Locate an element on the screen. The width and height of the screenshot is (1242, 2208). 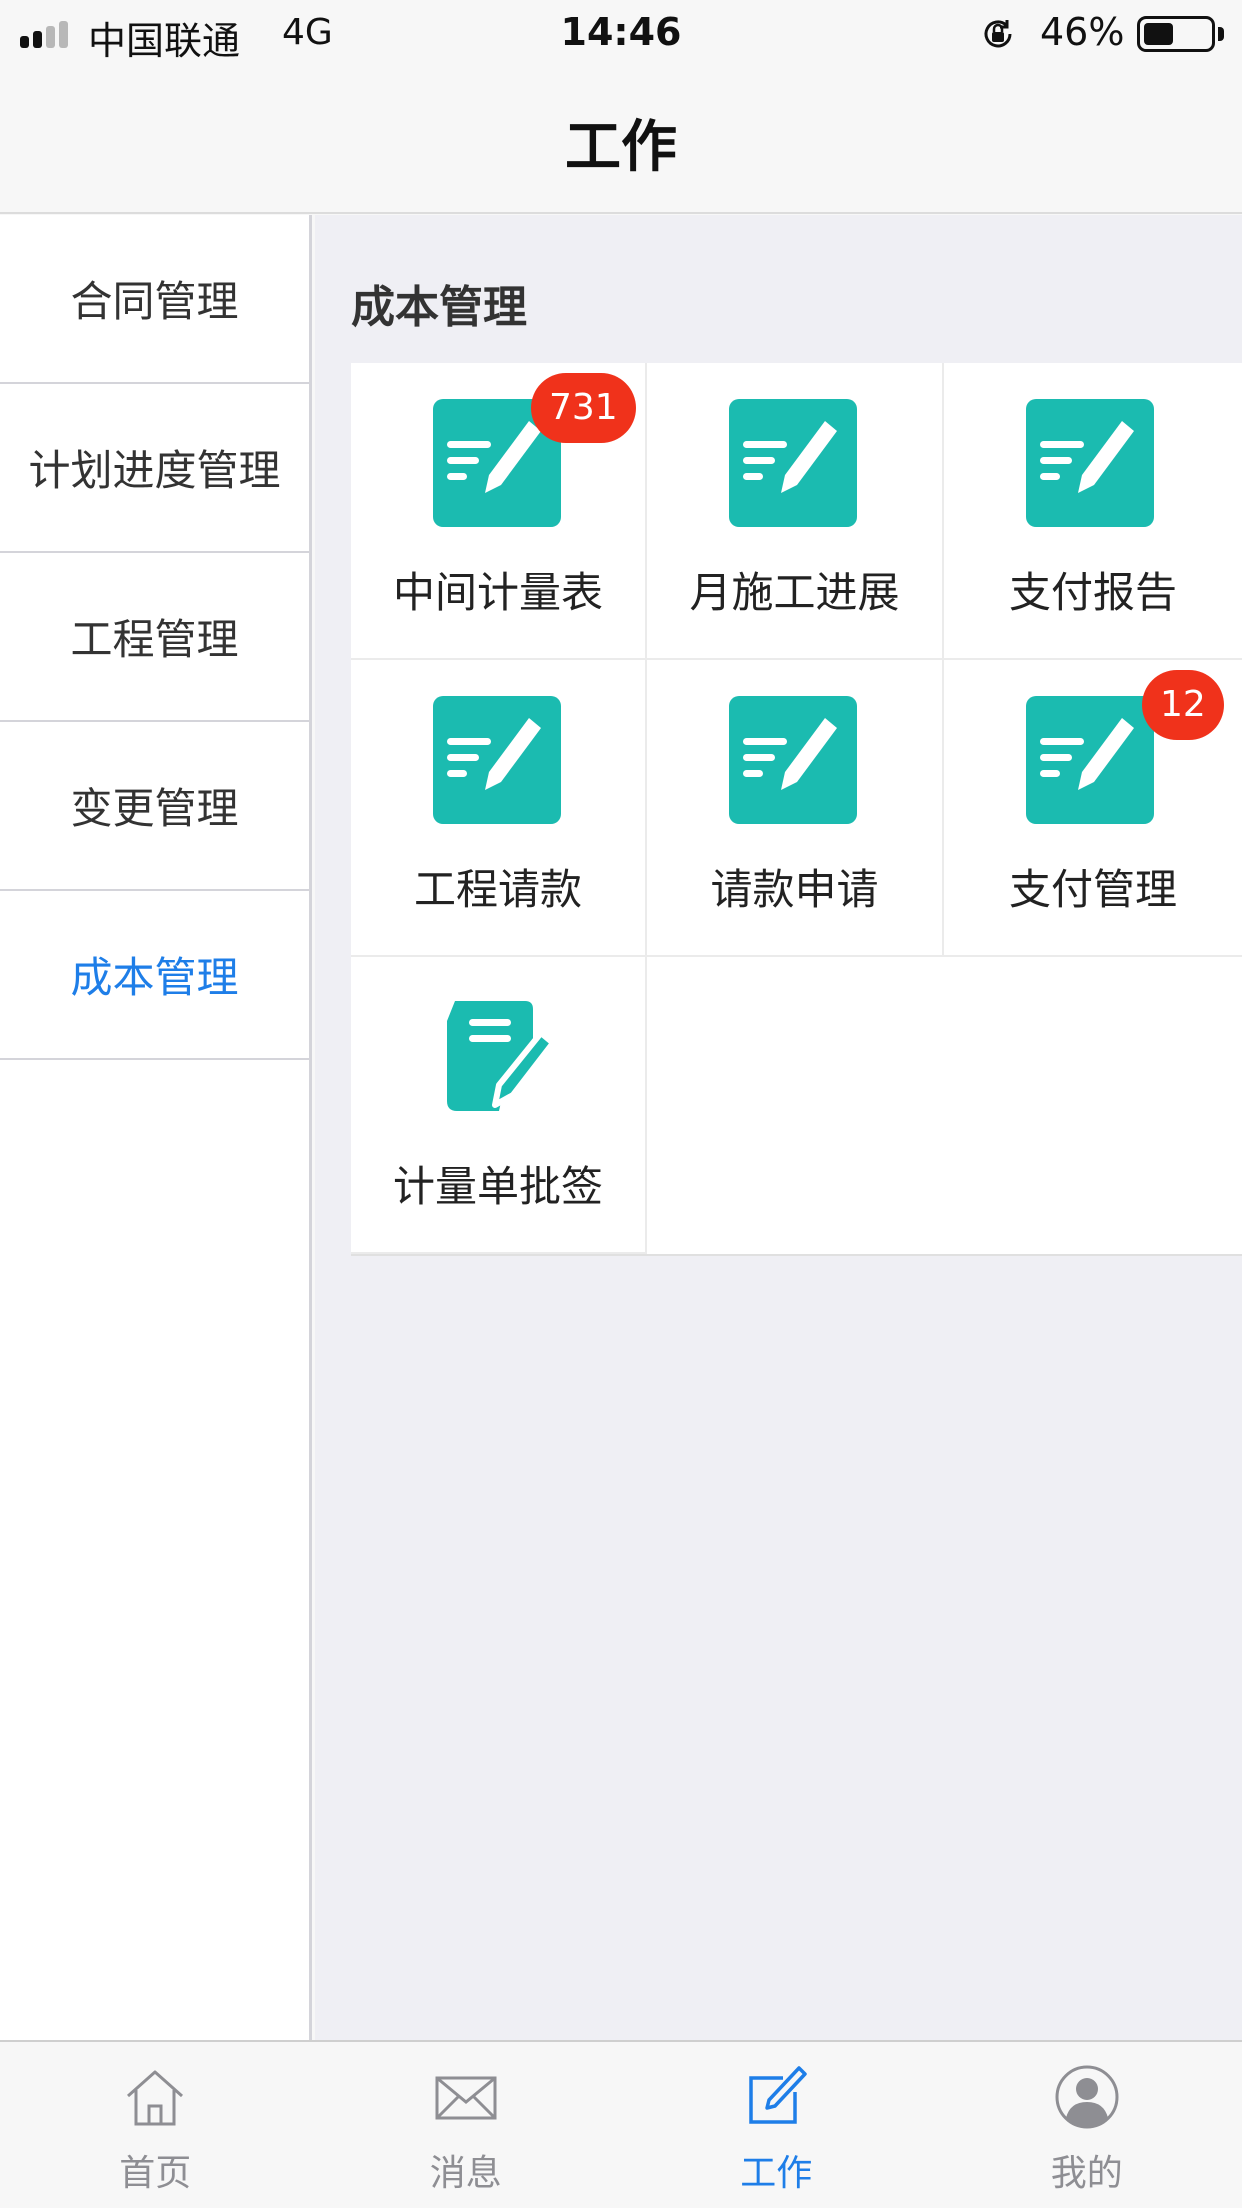
battery-icon is located at coordinates (1176, 34).